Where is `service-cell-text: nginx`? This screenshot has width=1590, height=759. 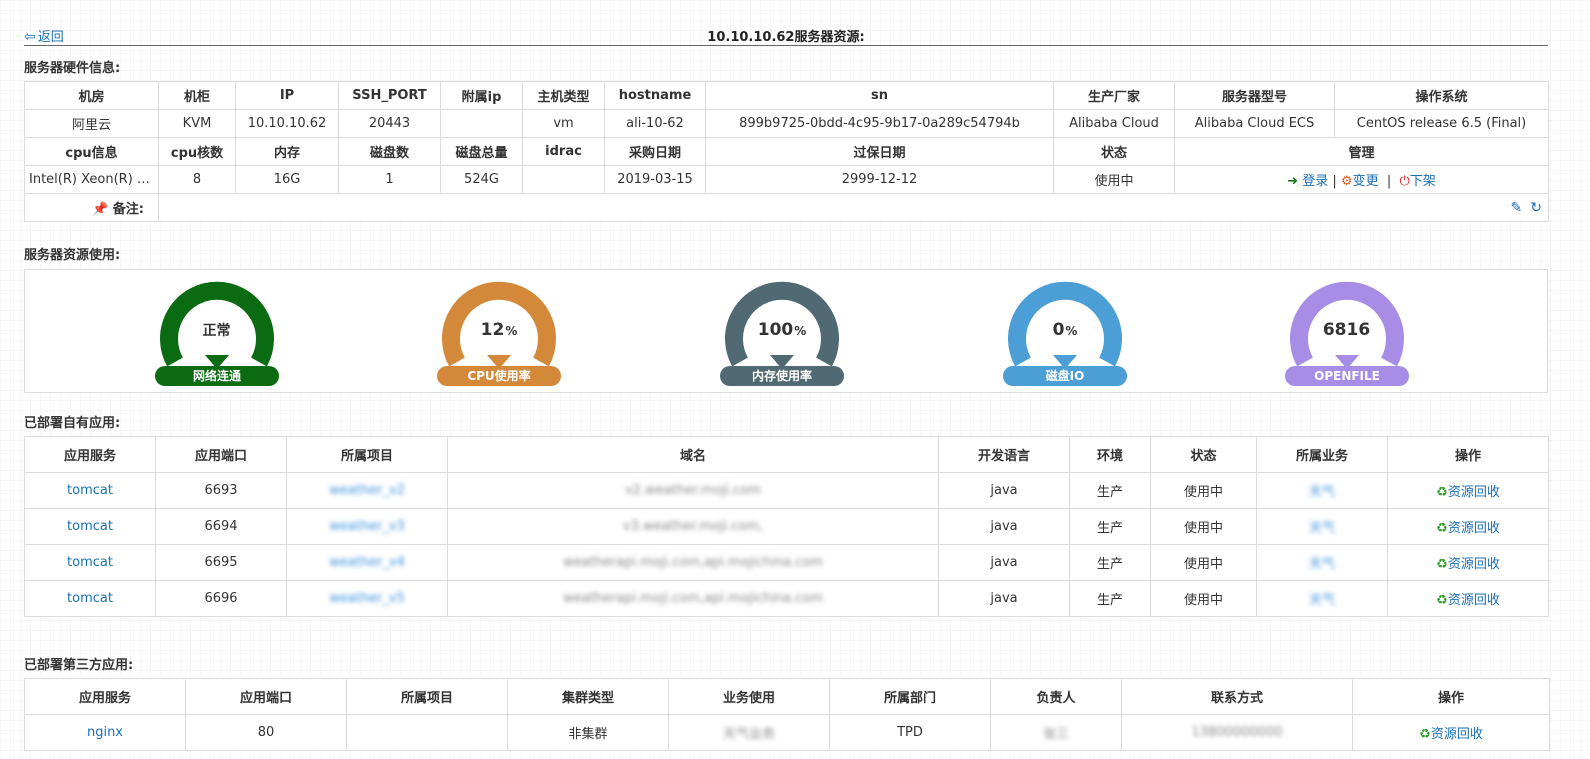 service-cell-text: nginx is located at coordinates (105, 732).